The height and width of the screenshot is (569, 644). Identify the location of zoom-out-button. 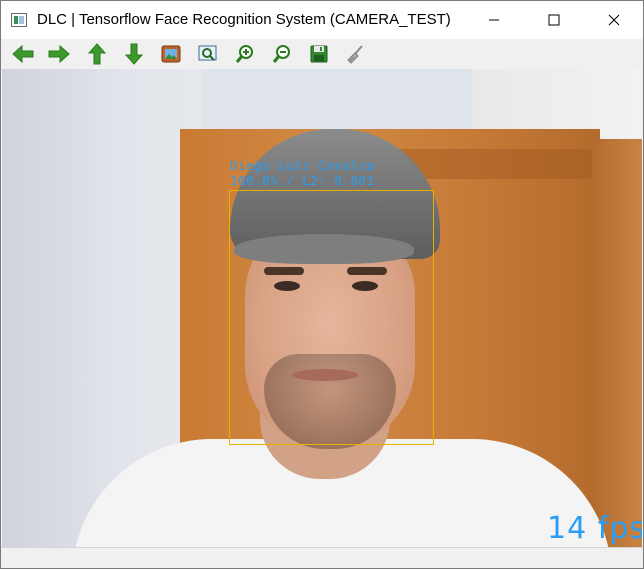
(282, 54).